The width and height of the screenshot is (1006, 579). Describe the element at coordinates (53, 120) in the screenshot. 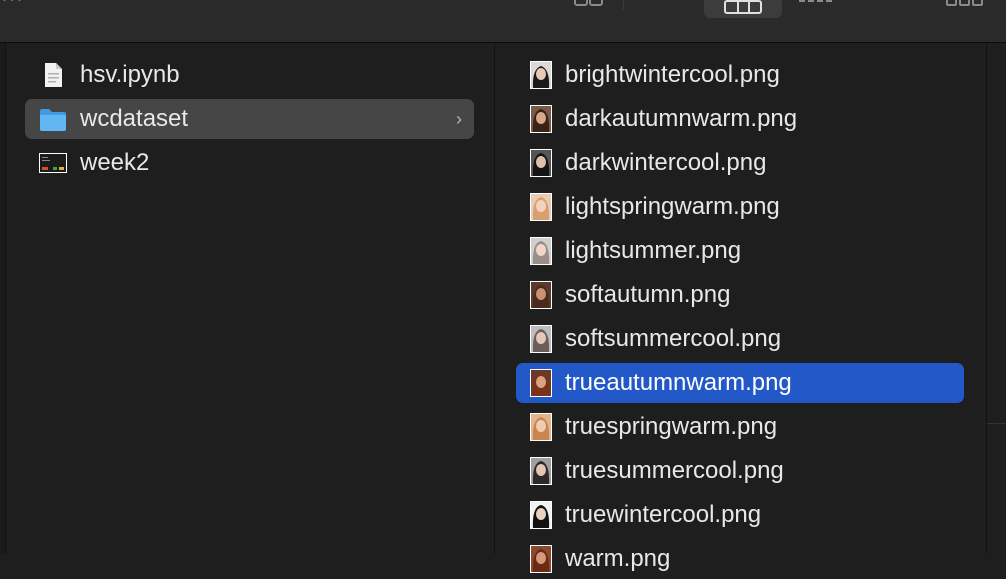

I see `folder-icon` at that location.